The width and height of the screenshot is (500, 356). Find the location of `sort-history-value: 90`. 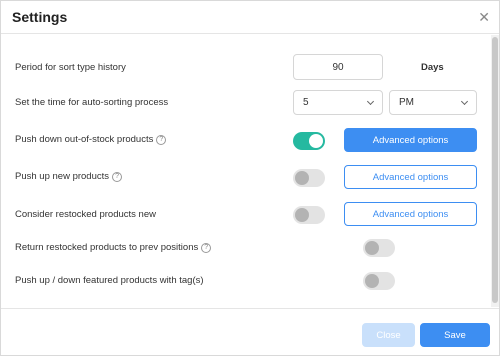

sort-history-value: 90 is located at coordinates (338, 67).